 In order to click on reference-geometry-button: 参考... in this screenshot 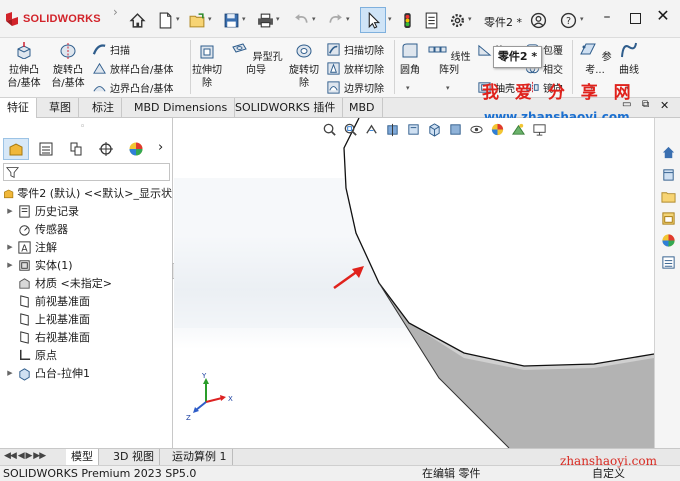, I will do `click(595, 59)`.